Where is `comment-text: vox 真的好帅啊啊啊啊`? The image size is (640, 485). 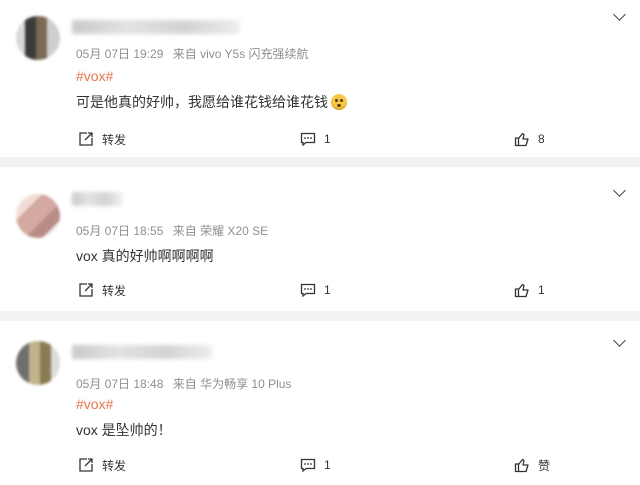
comment-text: vox 真的好帅啊啊啊啊 is located at coordinates (145, 256).